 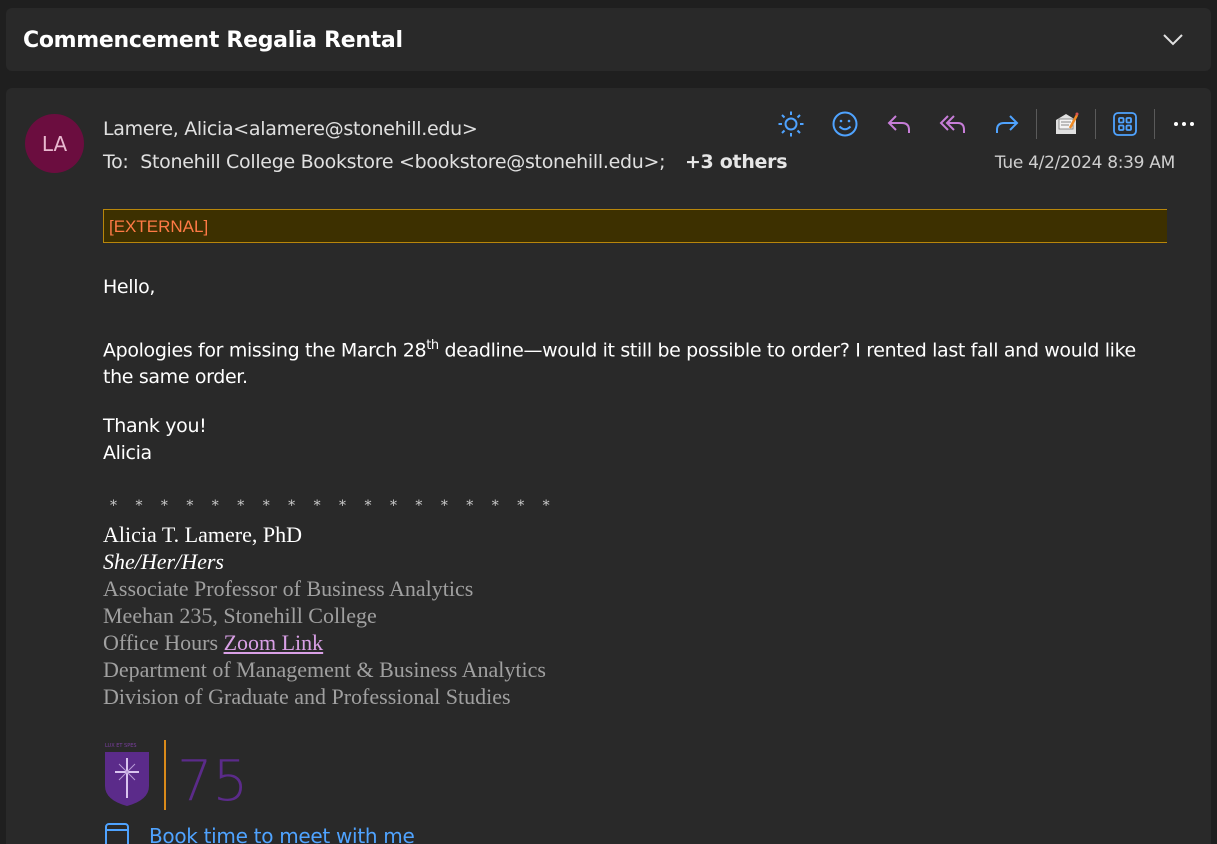 I want to click on subject-bar: Commencement Regalia Rental, so click(x=608, y=39).